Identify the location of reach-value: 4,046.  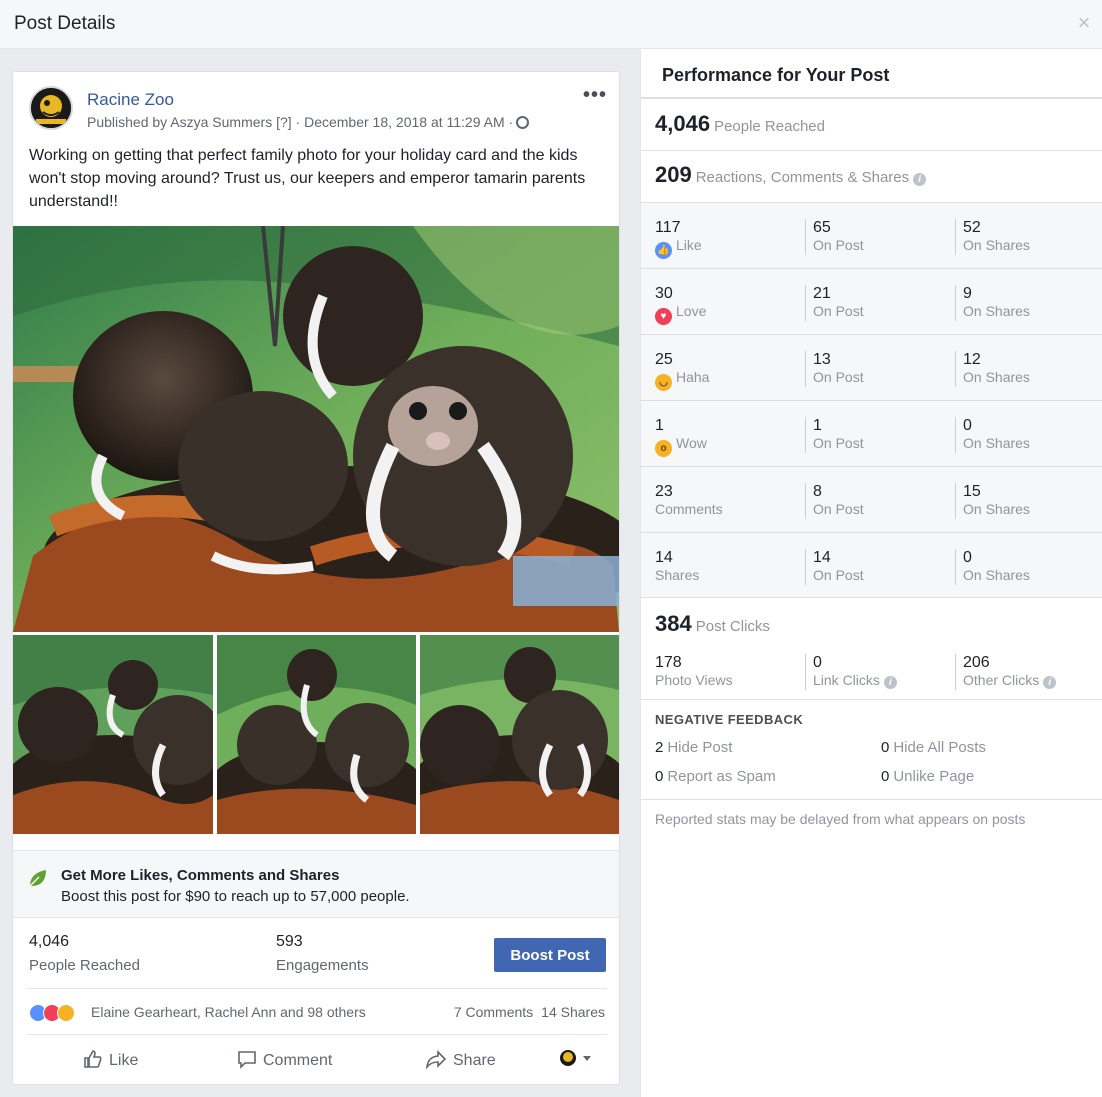
(683, 123).